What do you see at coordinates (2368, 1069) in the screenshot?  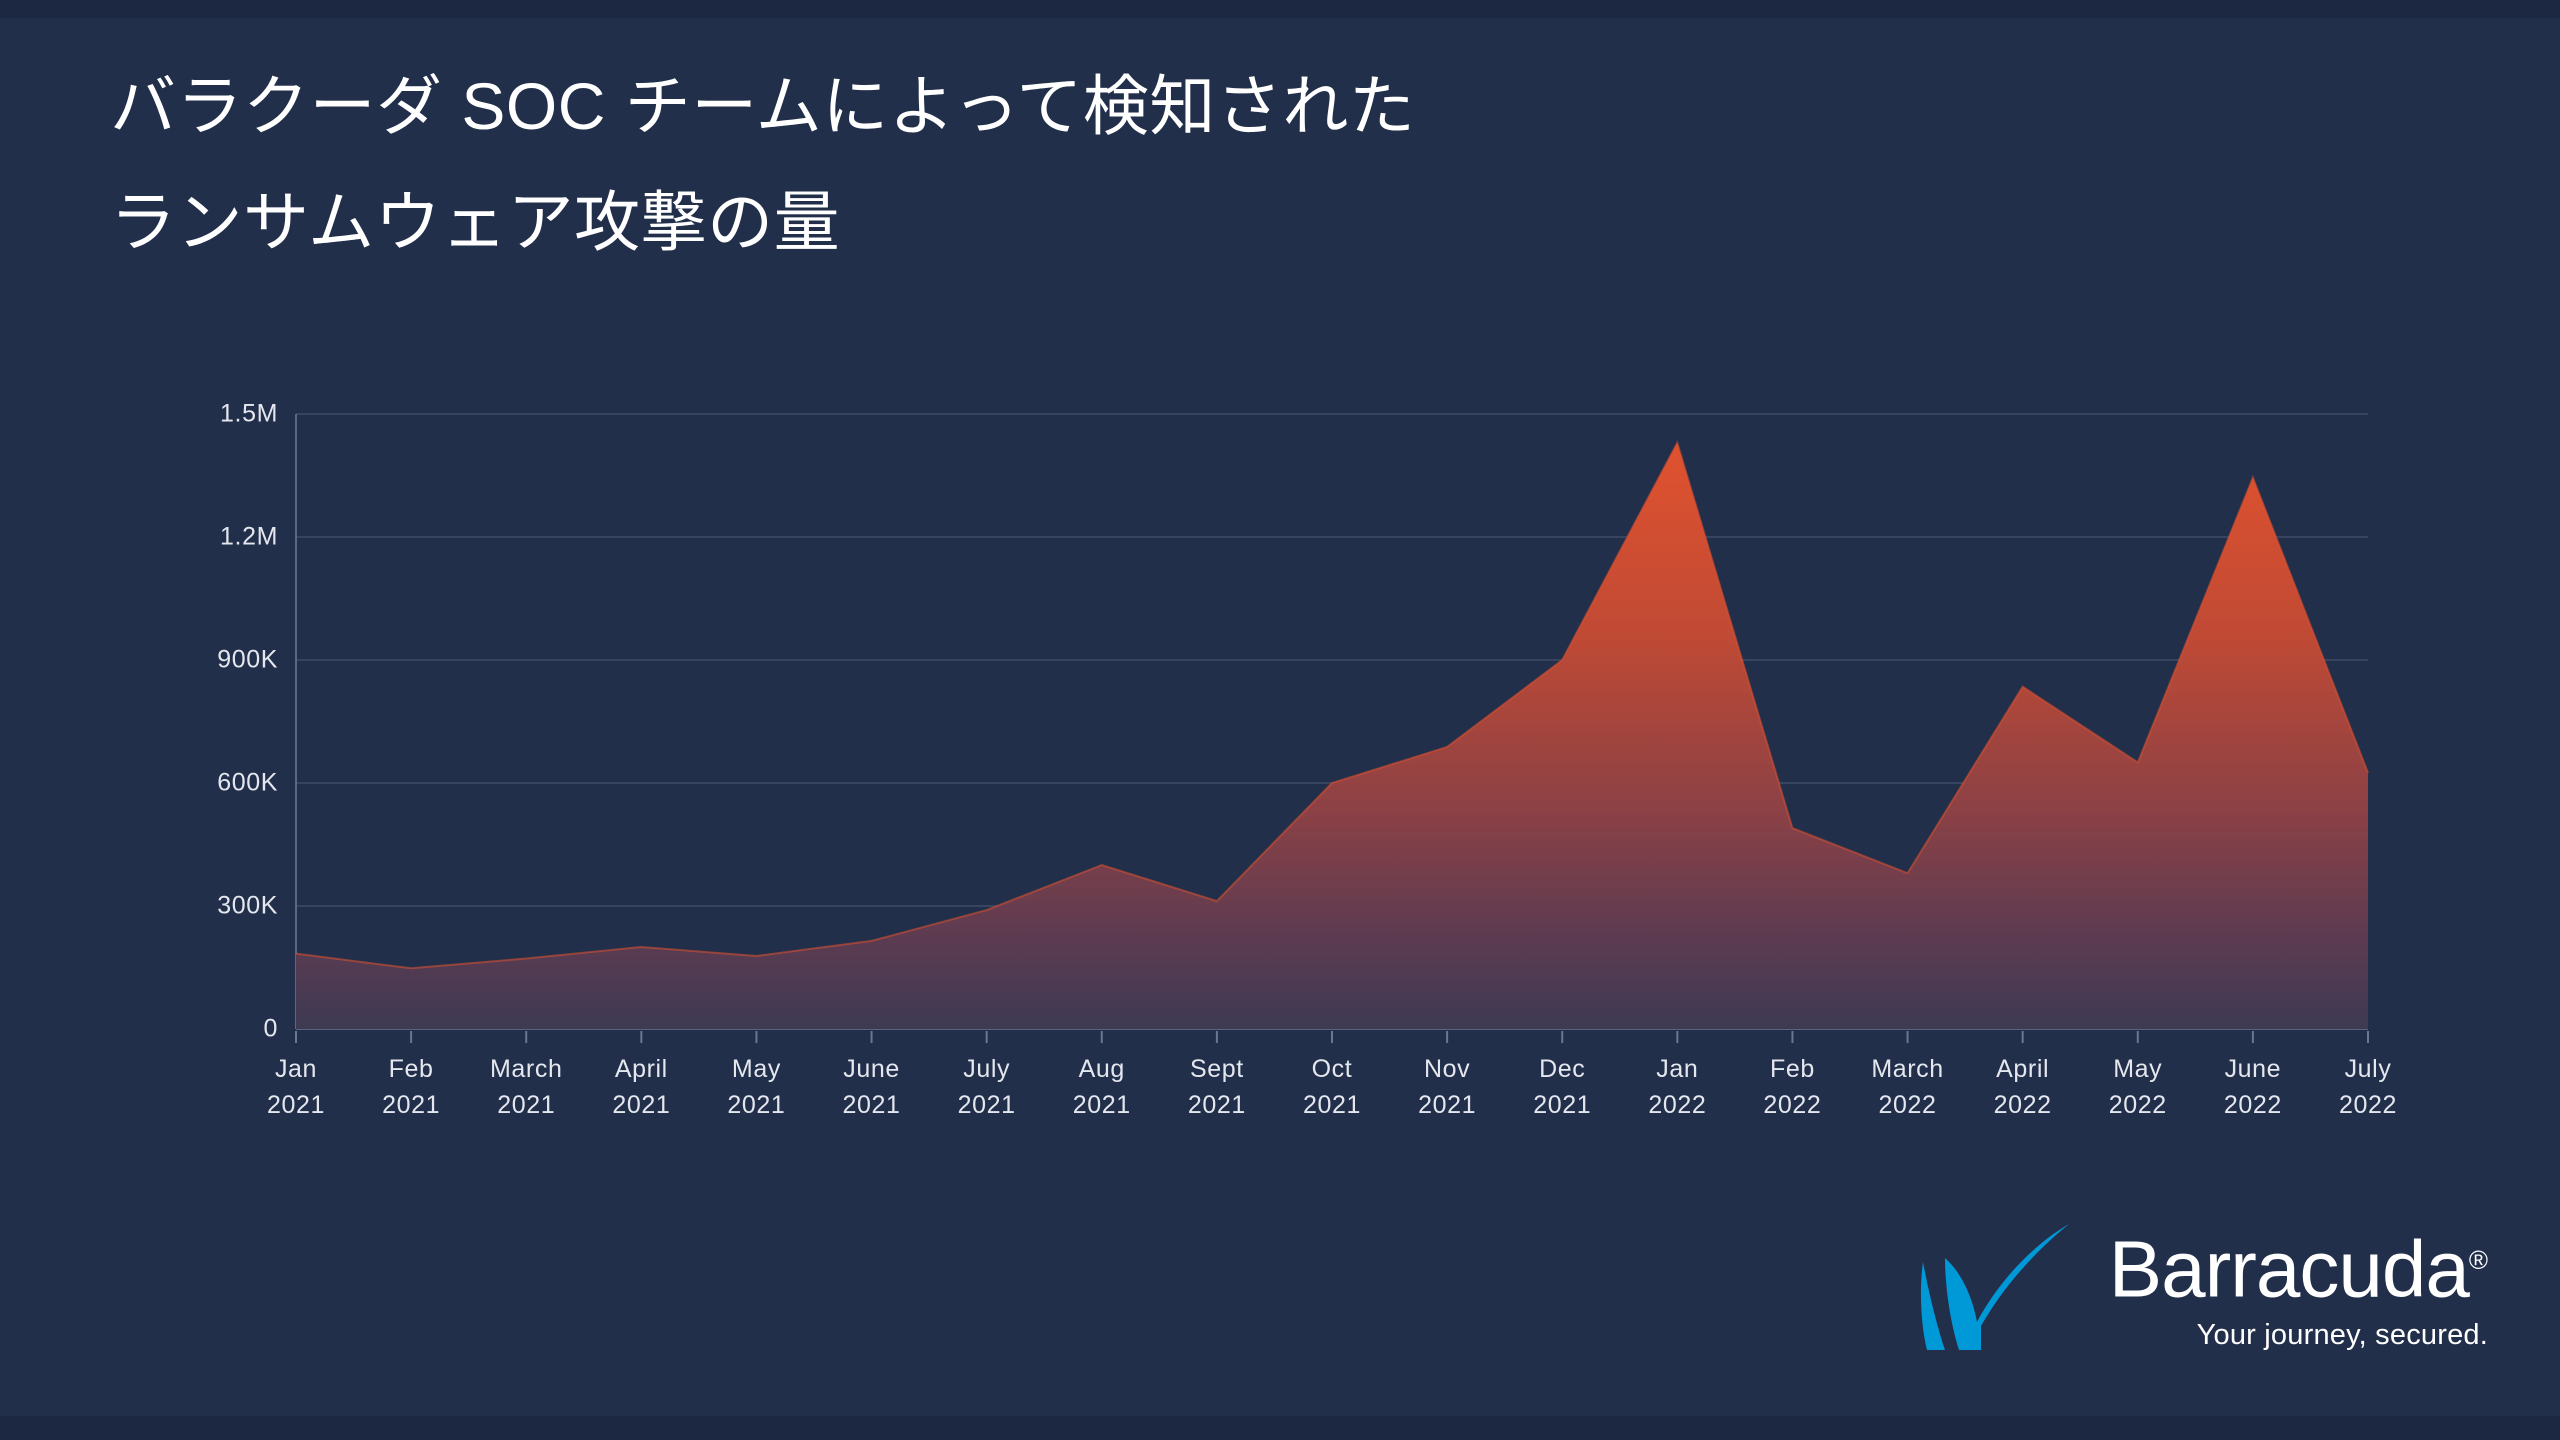 I see `x-tick-month: July` at bounding box center [2368, 1069].